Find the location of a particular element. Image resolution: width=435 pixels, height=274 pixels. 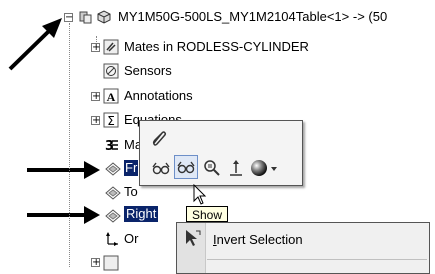

tree-guide-line is located at coordinates (69, 145).